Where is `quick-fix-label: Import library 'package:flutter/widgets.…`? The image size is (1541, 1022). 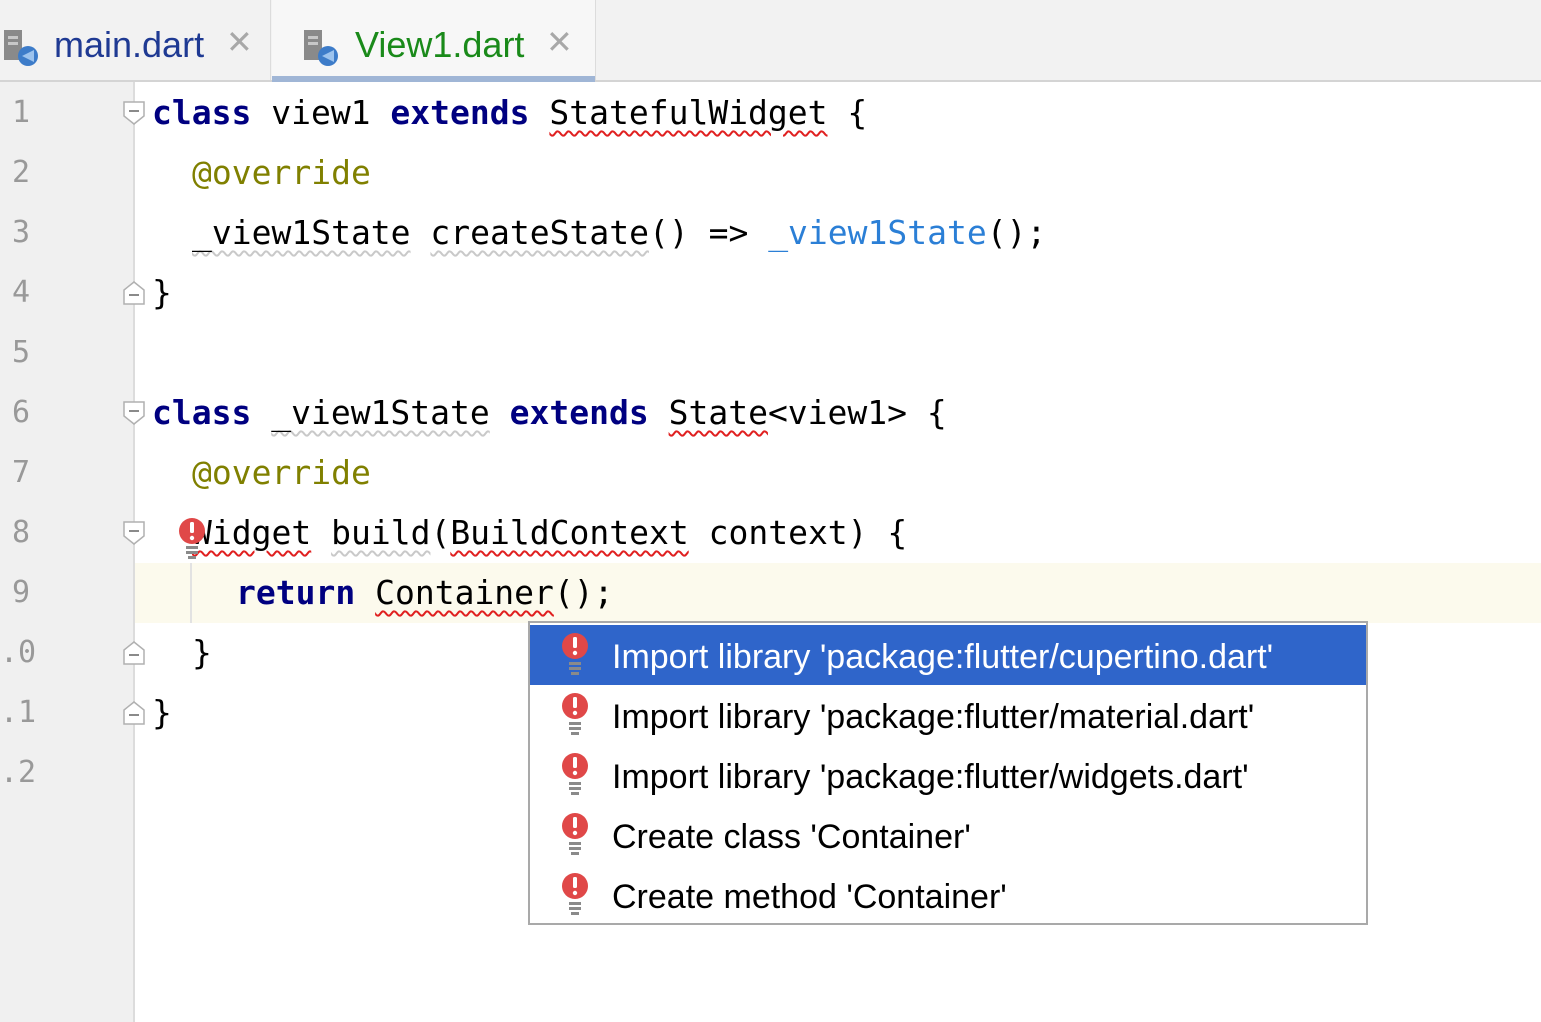 quick-fix-label: Import library 'package:flutter/widgets.… is located at coordinates (930, 777).